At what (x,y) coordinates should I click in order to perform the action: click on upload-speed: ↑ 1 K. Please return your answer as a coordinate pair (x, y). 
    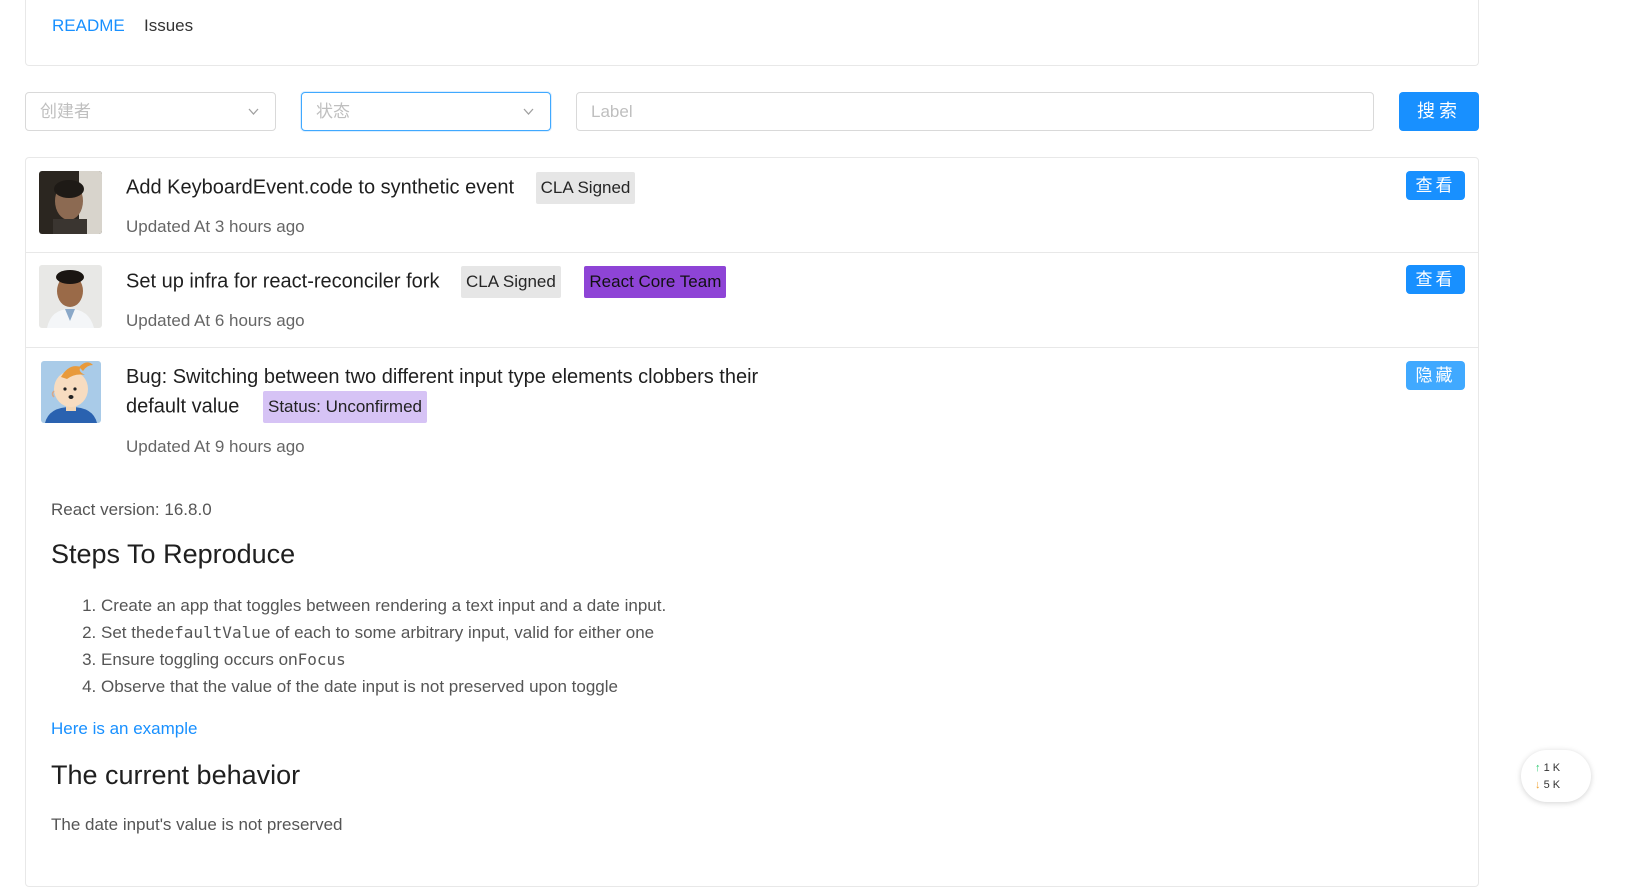
    Looking at the image, I should click on (1547, 768).